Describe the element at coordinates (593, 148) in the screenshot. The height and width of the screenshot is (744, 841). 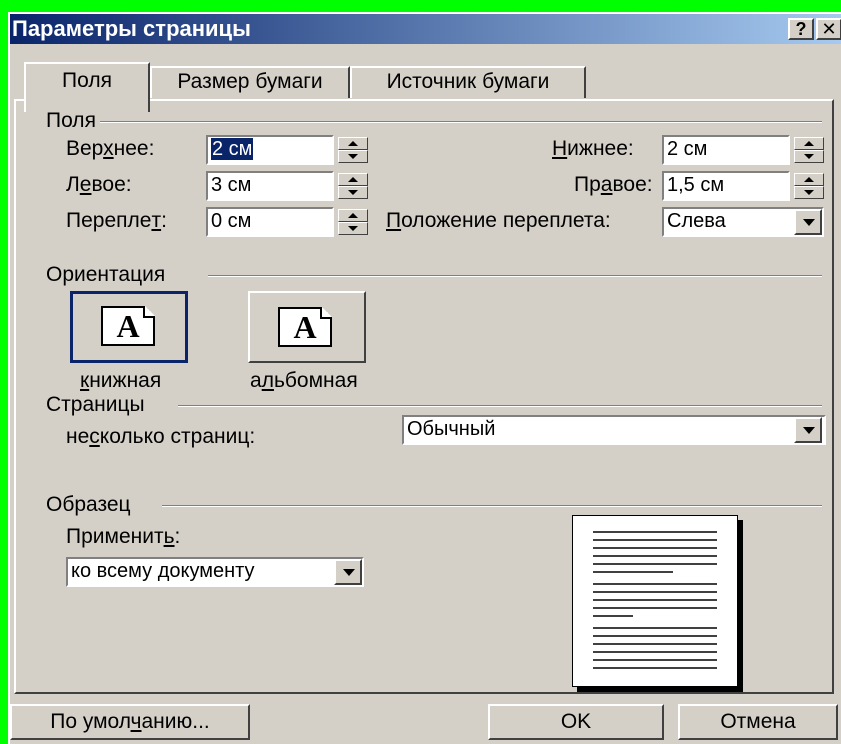
I see `bottom-margin-label: Нижнее:` at that location.